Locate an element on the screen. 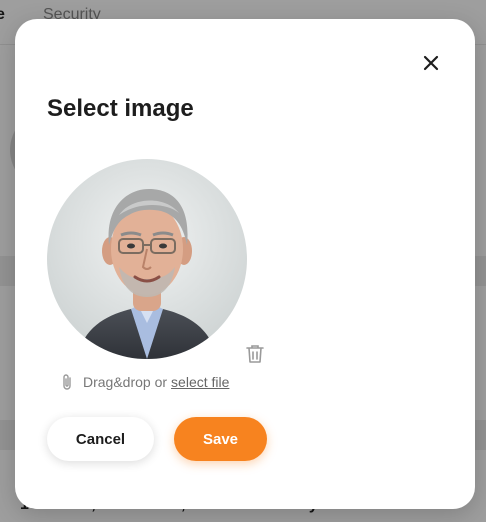 The image size is (486, 522). select-file-link: select file is located at coordinates (200, 382).